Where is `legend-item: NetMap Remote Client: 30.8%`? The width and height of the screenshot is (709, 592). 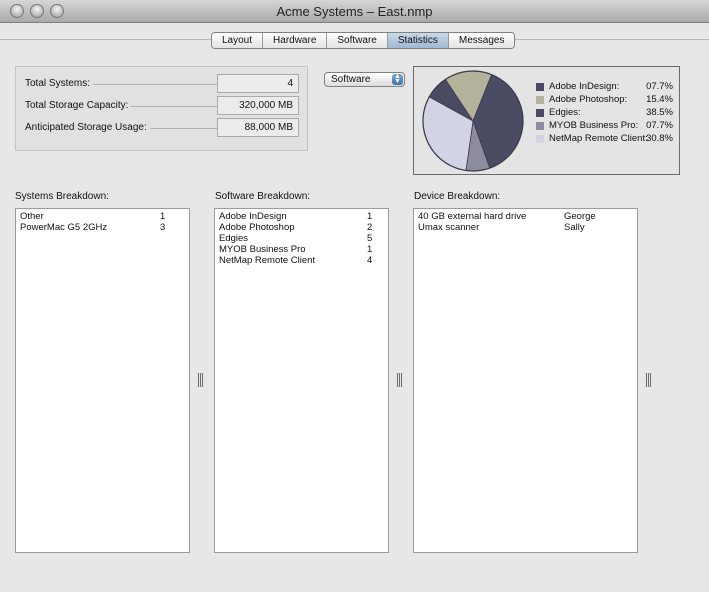
legend-item: NetMap Remote Client: 30.8% is located at coordinates (604, 139).